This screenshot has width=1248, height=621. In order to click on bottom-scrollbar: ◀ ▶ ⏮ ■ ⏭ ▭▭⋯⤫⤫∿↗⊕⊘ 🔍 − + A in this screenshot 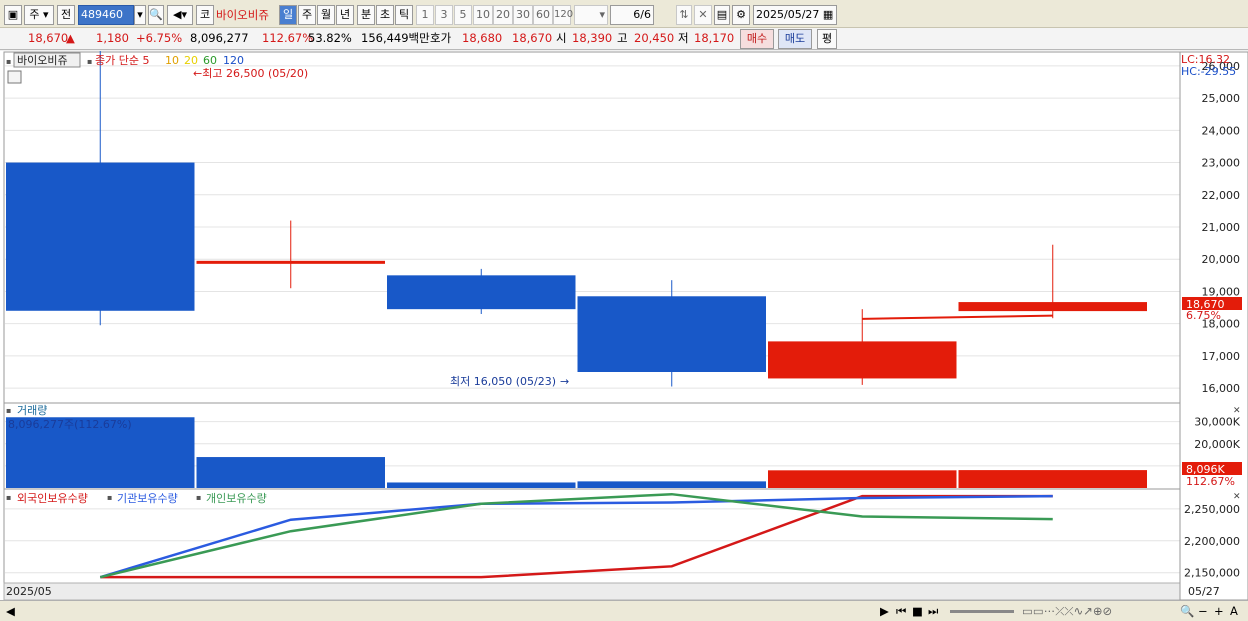, I will do `click(624, 610)`.